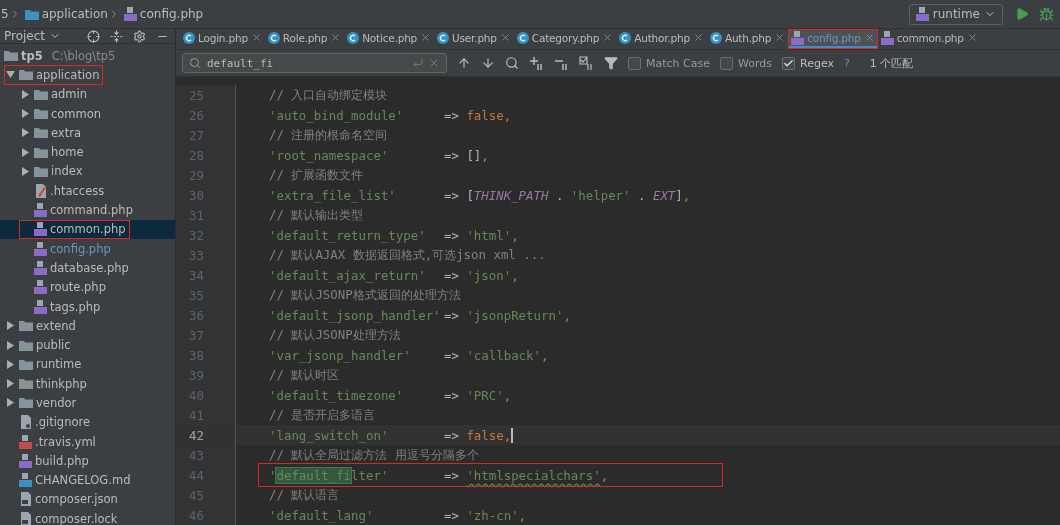  I want to click on run-icon, so click(1022, 14).